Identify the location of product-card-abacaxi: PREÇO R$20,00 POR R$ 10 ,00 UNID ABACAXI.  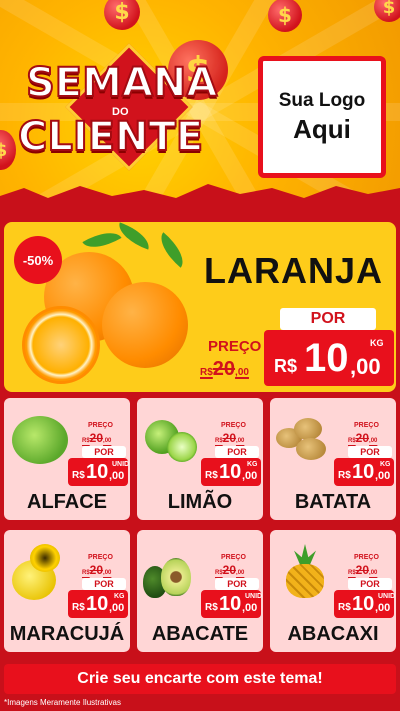
(333, 591).